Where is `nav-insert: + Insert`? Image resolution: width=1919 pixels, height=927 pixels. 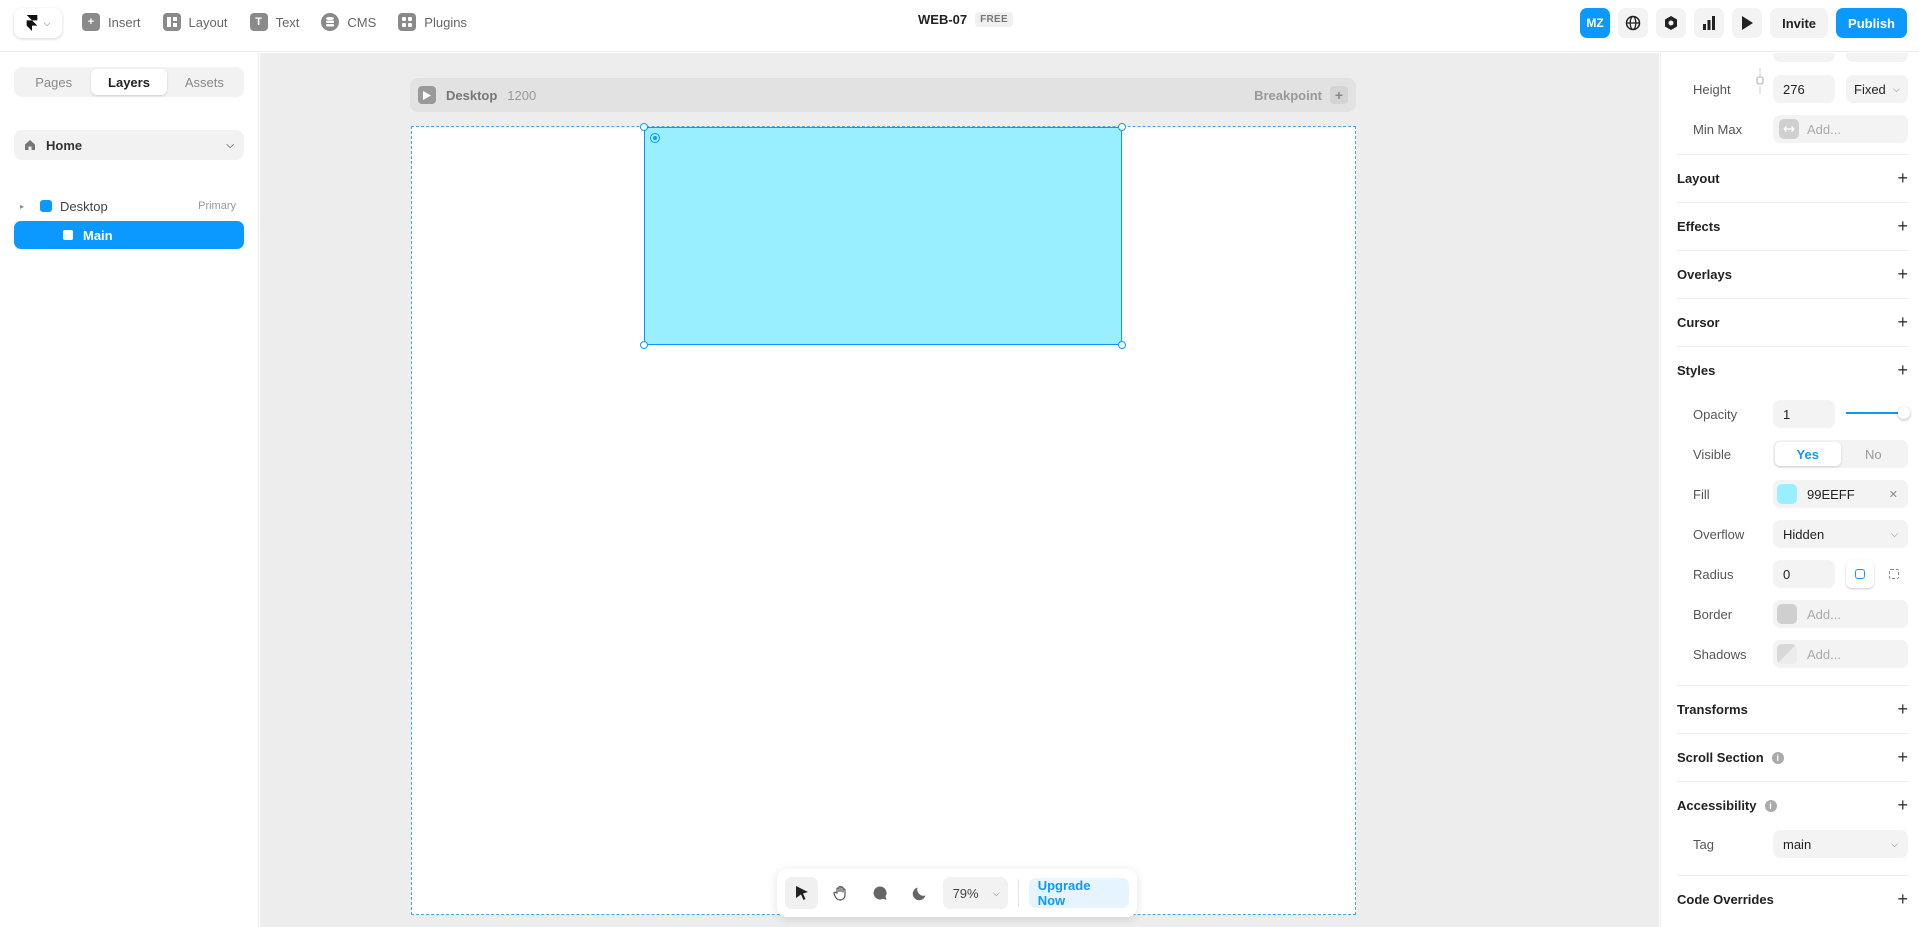 nav-insert: + Insert is located at coordinates (111, 22).